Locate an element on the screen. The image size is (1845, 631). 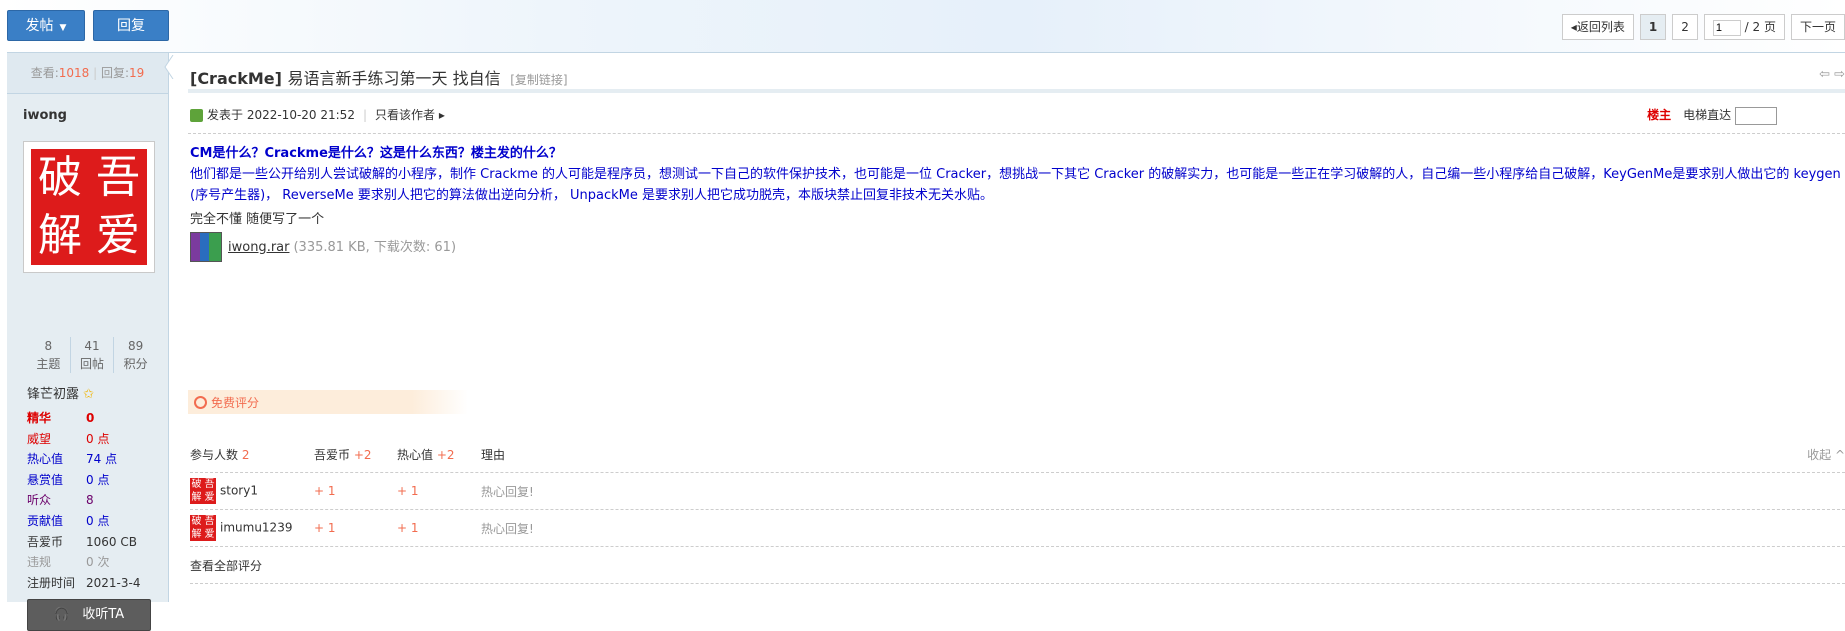
back-to-list-button: ◂返回列表 is located at coordinates (1597, 27).